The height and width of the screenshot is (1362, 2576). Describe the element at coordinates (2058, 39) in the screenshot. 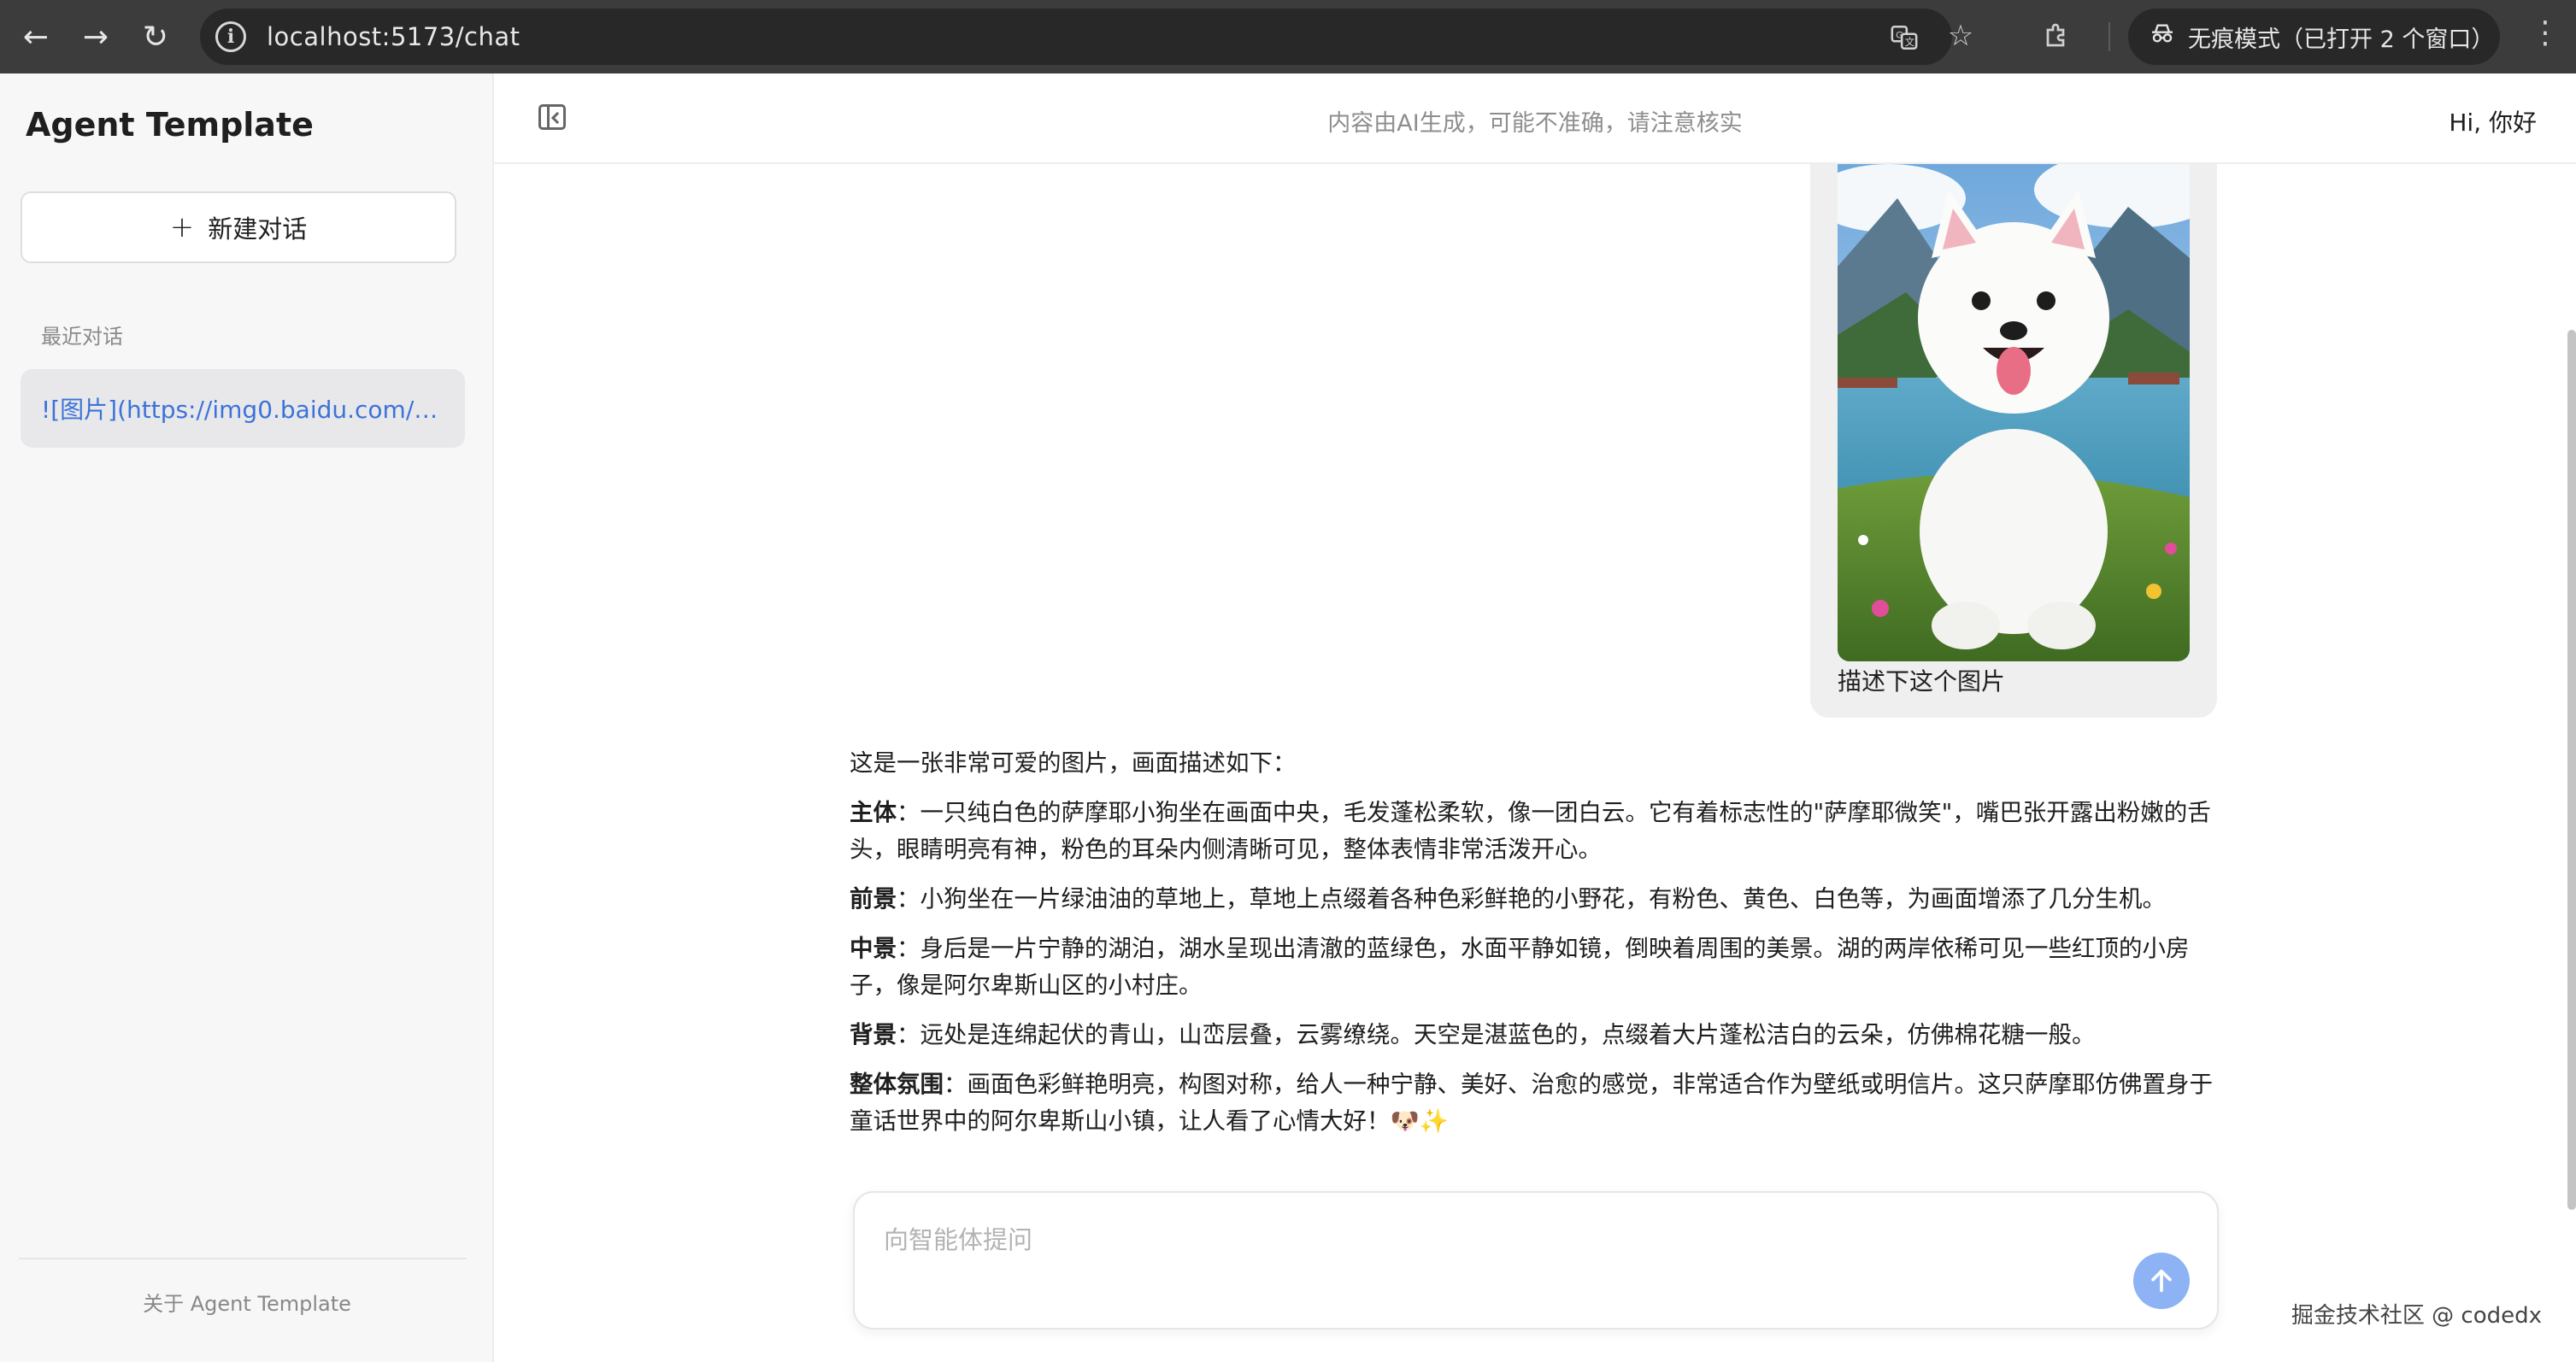

I see `extensions-icon` at that location.